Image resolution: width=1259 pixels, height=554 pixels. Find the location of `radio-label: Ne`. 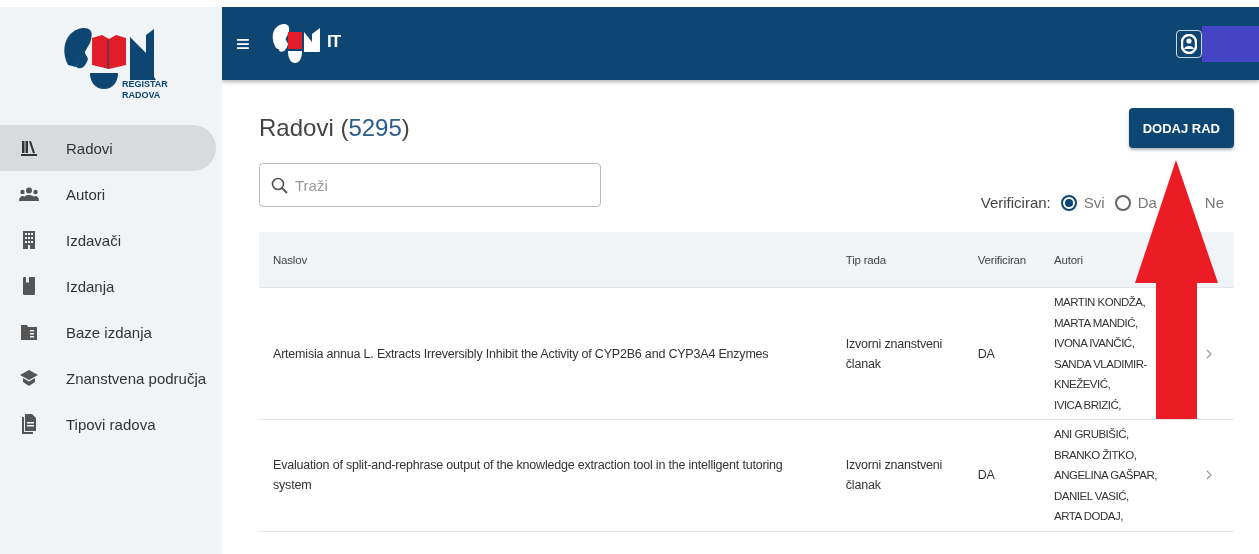

radio-label: Ne is located at coordinates (1214, 202).